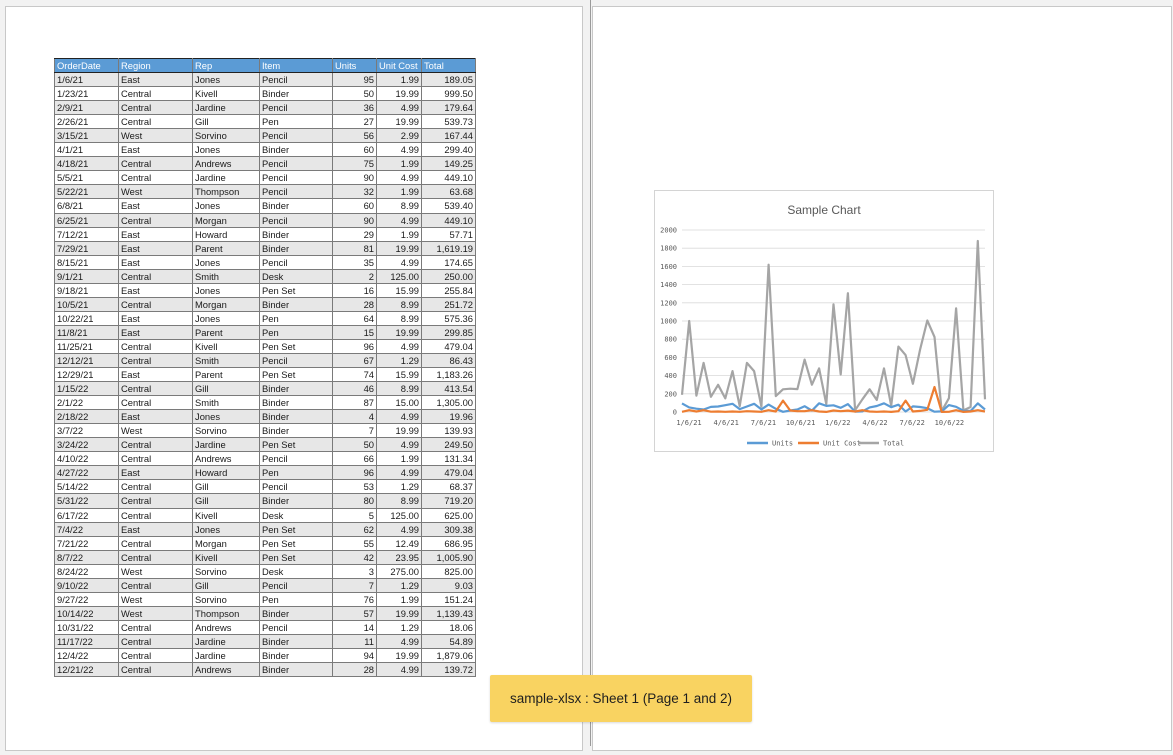 The width and height of the screenshot is (1173, 755). What do you see at coordinates (448, 332) in the screenshot?
I see `table-cell: 299.85` at bounding box center [448, 332].